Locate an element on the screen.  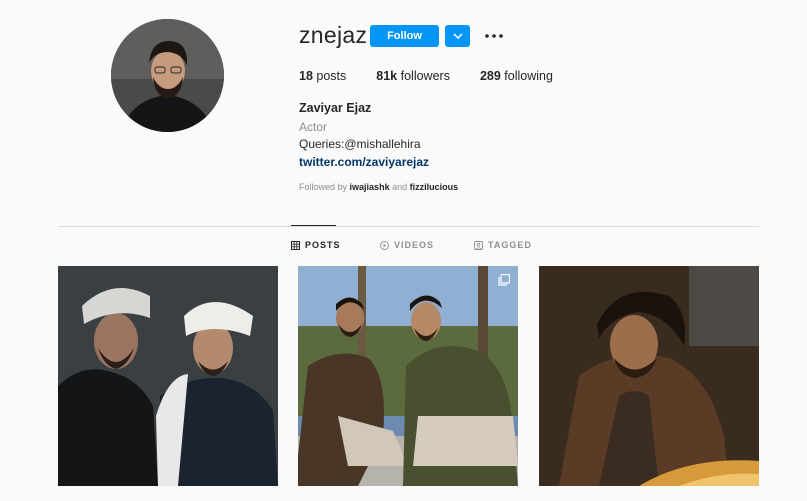
suggested-accounts-button is located at coordinates (457, 36).